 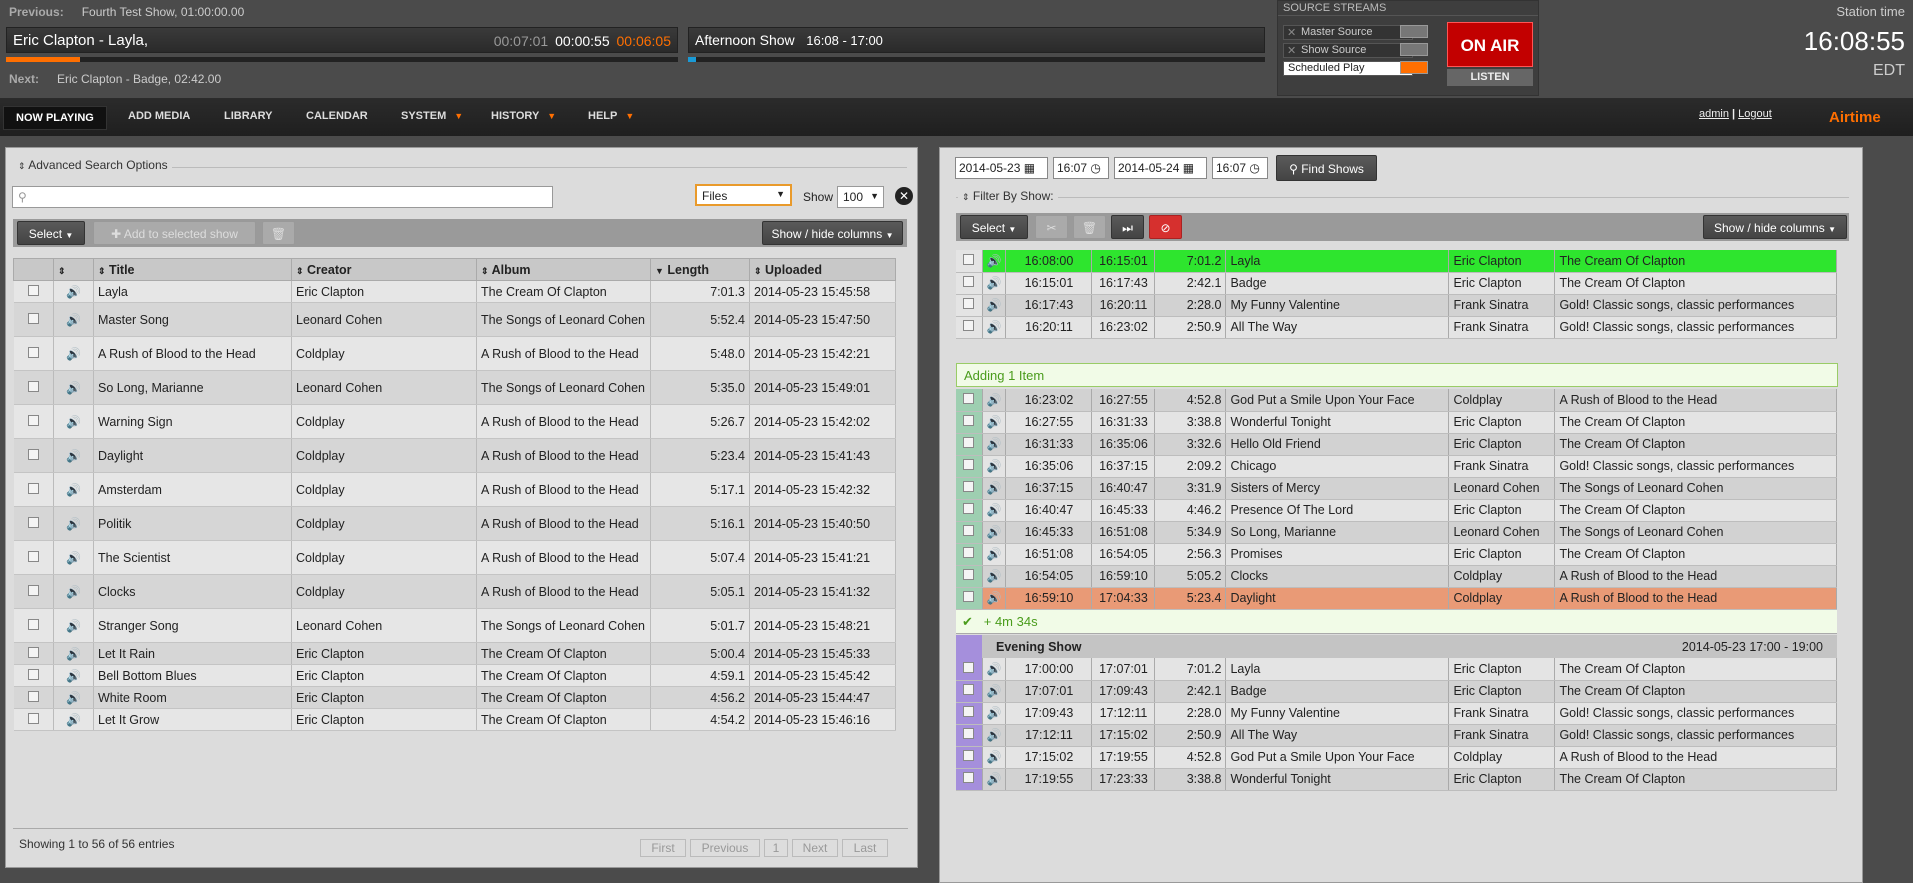 I want to click on master-source: ✕ Master Source, so click(x=1348, y=32).